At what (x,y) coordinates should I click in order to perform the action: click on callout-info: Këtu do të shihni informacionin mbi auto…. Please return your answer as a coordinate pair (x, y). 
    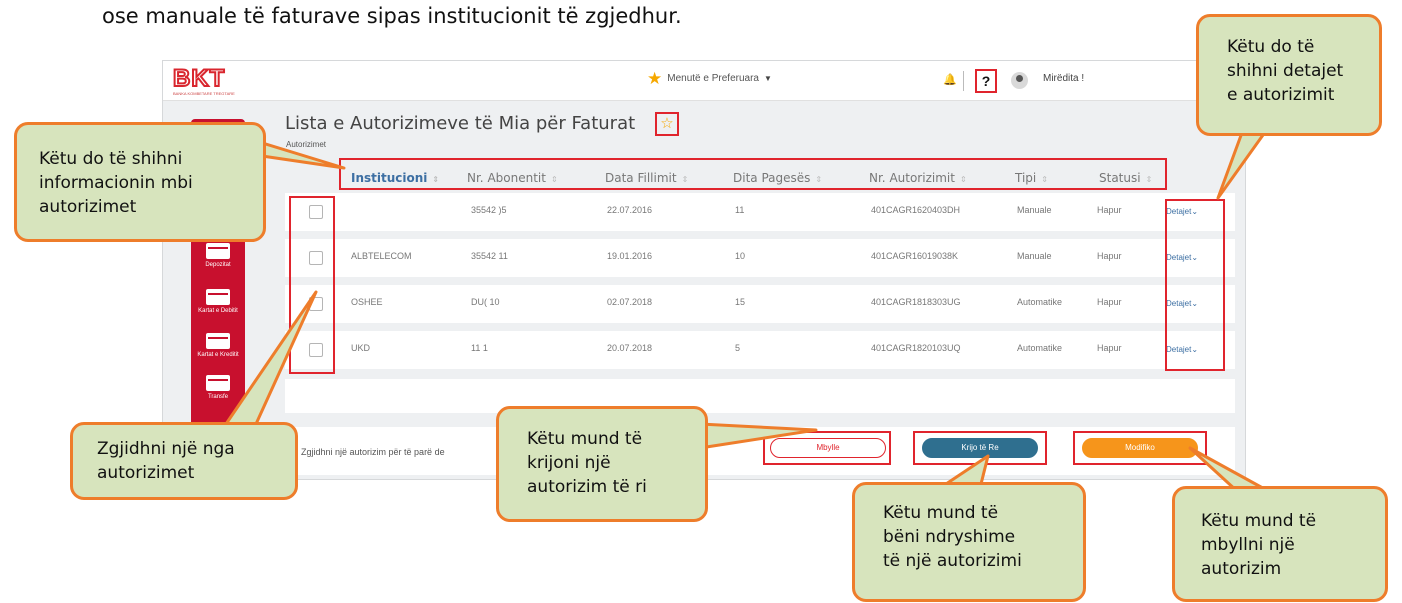
    Looking at the image, I should click on (140, 182).